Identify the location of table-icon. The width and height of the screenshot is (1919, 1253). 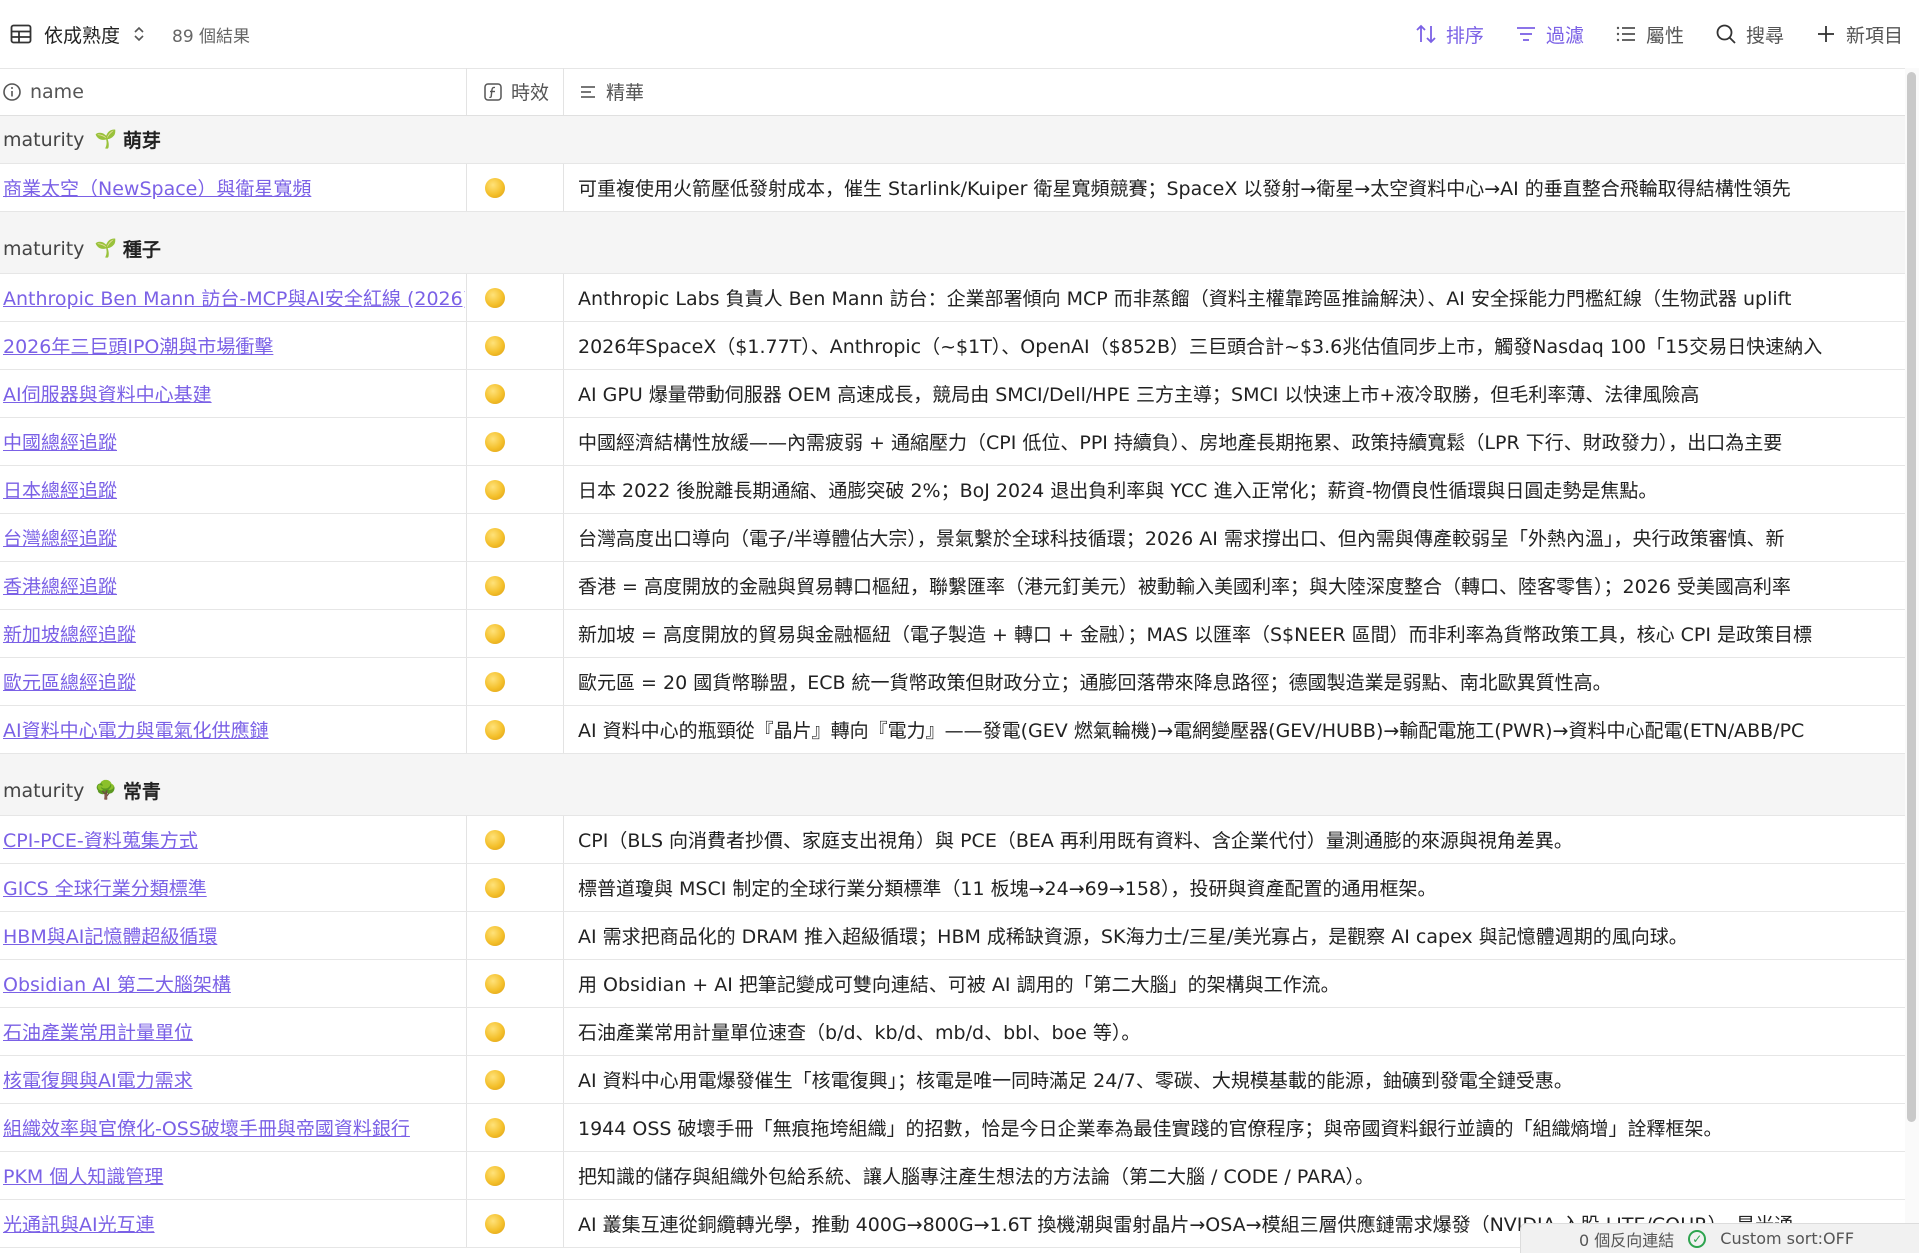
(21, 34).